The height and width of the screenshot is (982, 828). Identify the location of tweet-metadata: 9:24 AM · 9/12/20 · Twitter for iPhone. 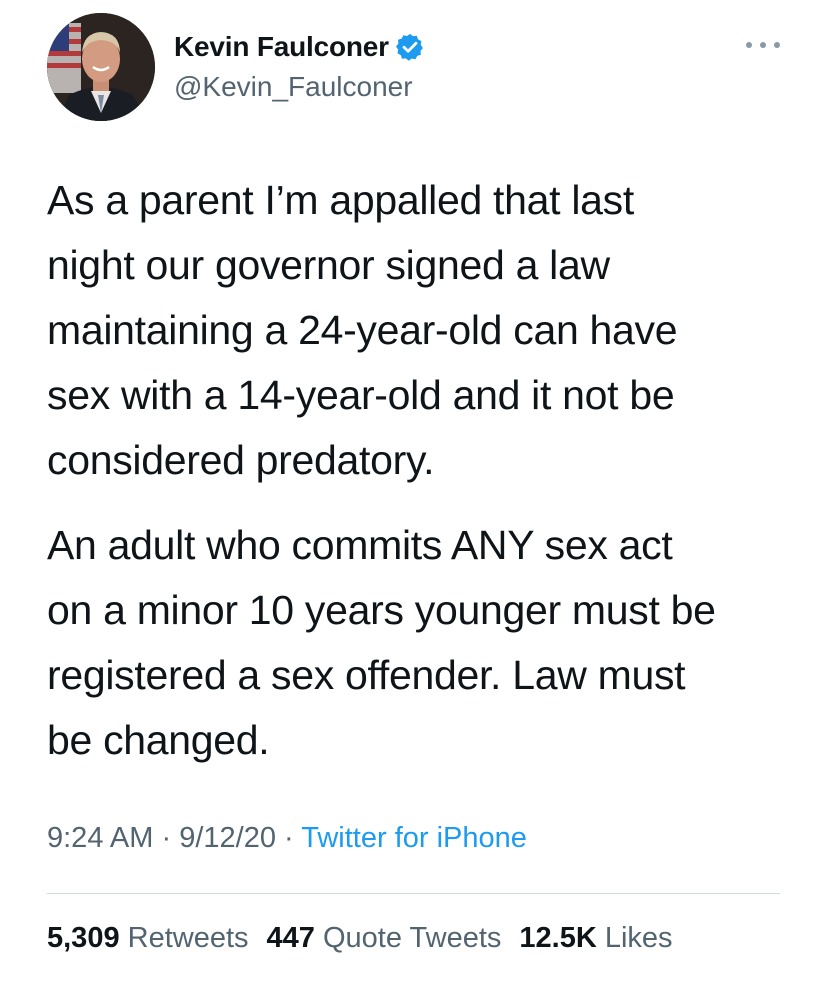
(287, 838).